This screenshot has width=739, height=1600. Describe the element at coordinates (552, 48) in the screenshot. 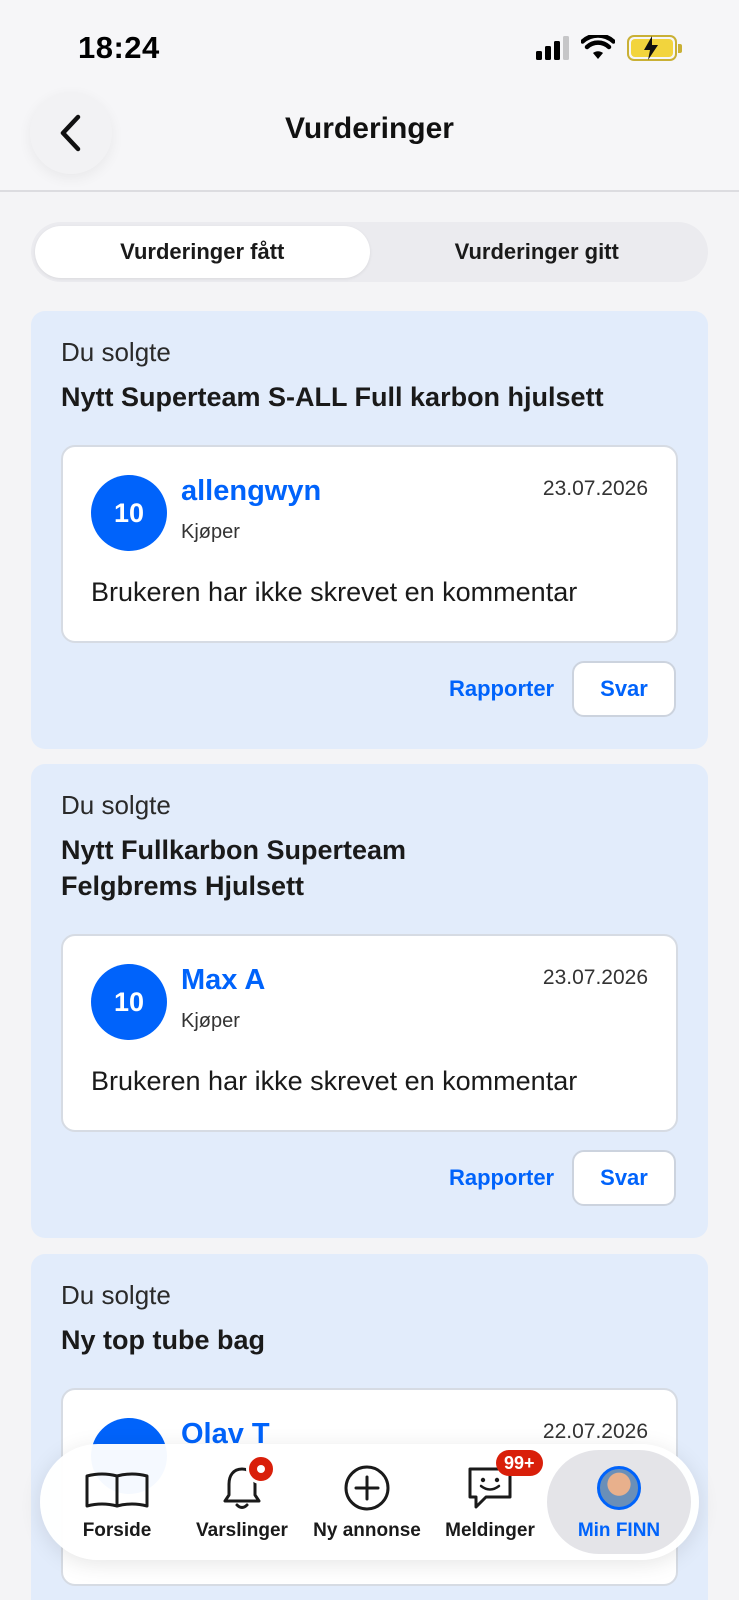

I see `cellular-signal-icon` at that location.